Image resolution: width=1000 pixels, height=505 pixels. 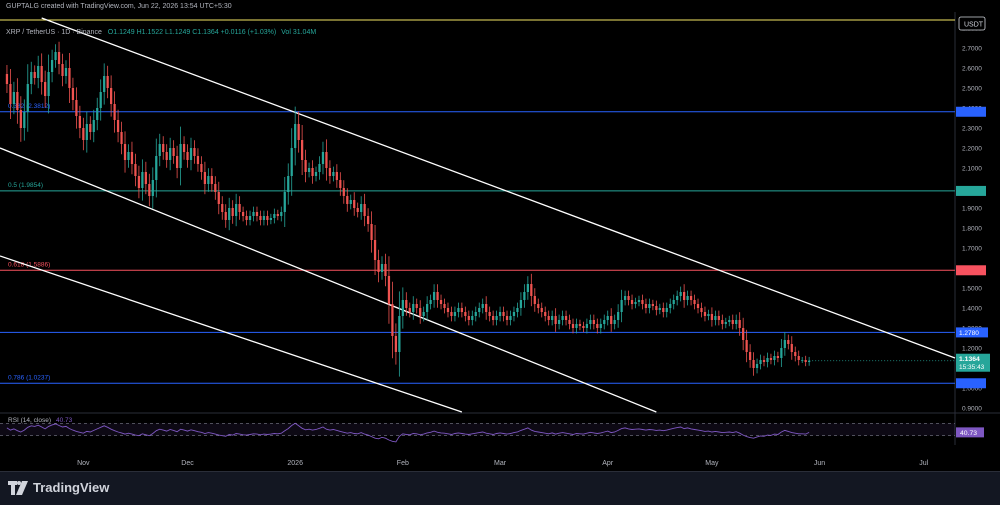 What do you see at coordinates (29, 264) in the screenshot?
I see `fib-level-label: 0.618 (1.5886)` at bounding box center [29, 264].